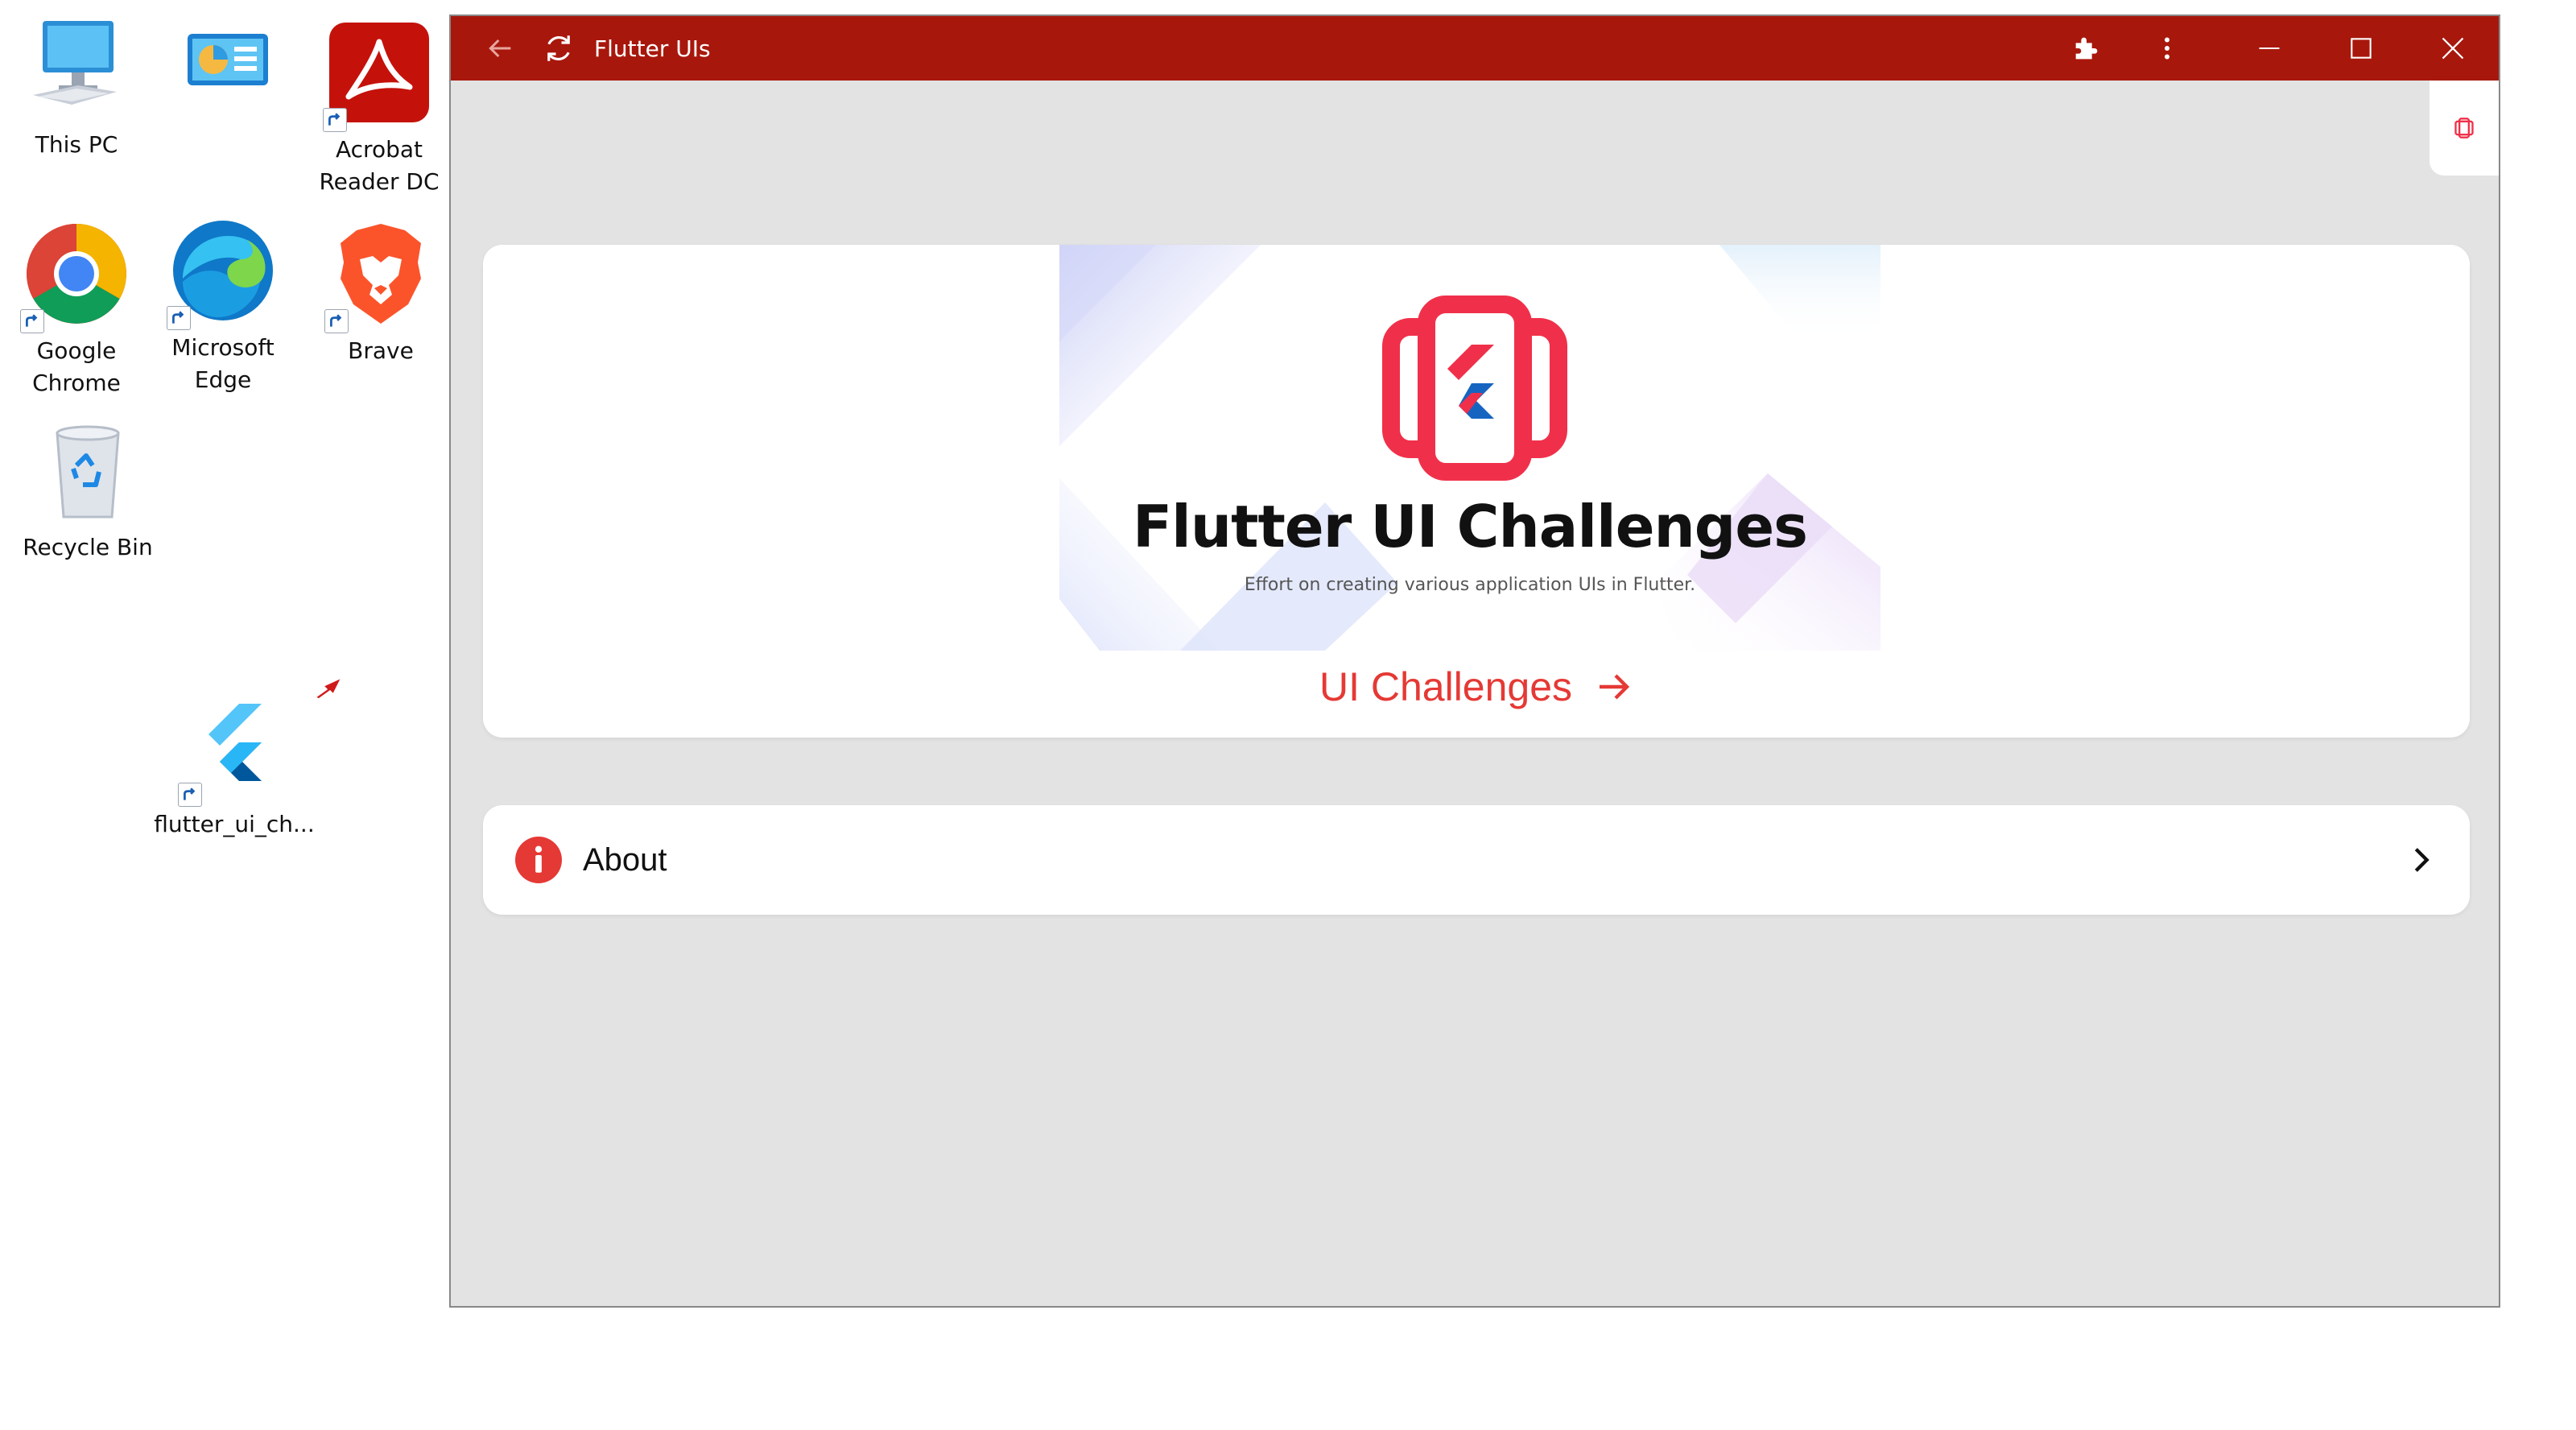 This screenshot has width=2576, height=1430. I want to click on desktop-icon-label: Brave, so click(381, 351).